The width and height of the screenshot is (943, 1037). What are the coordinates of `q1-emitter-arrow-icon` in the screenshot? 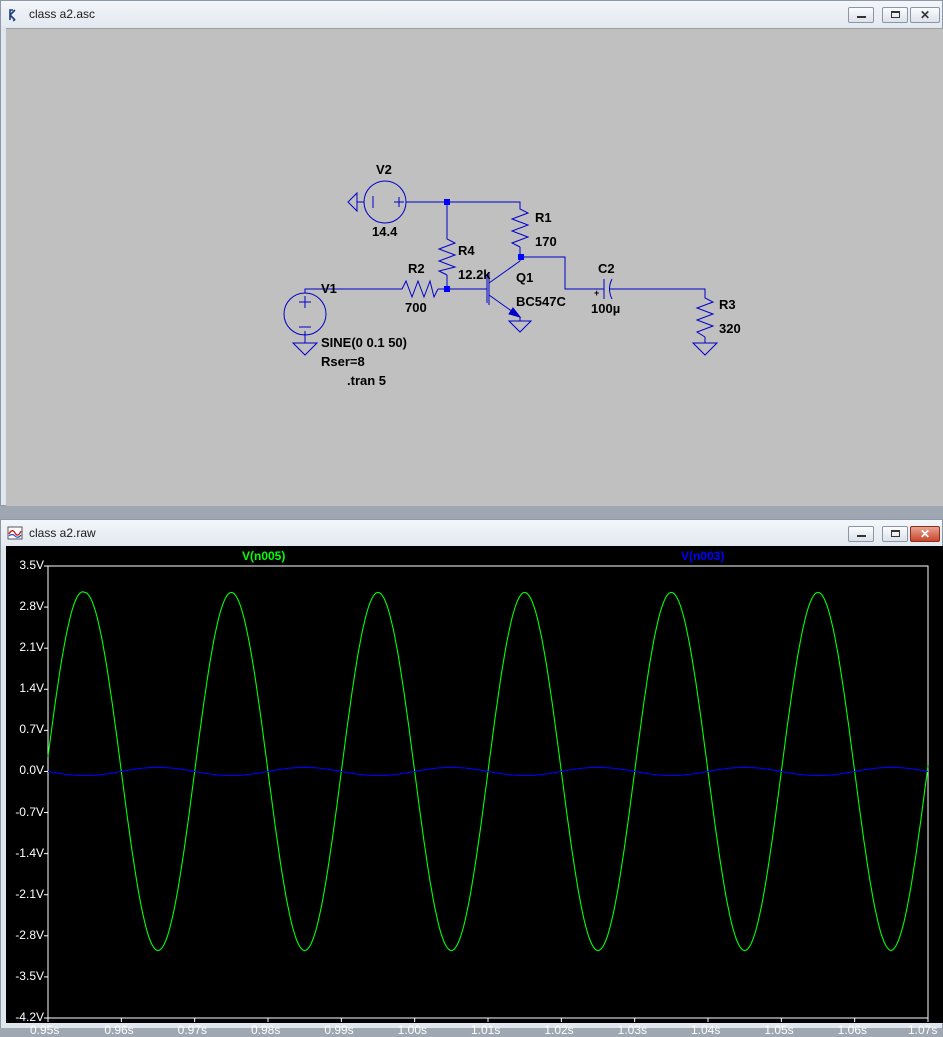 It's located at (515, 312).